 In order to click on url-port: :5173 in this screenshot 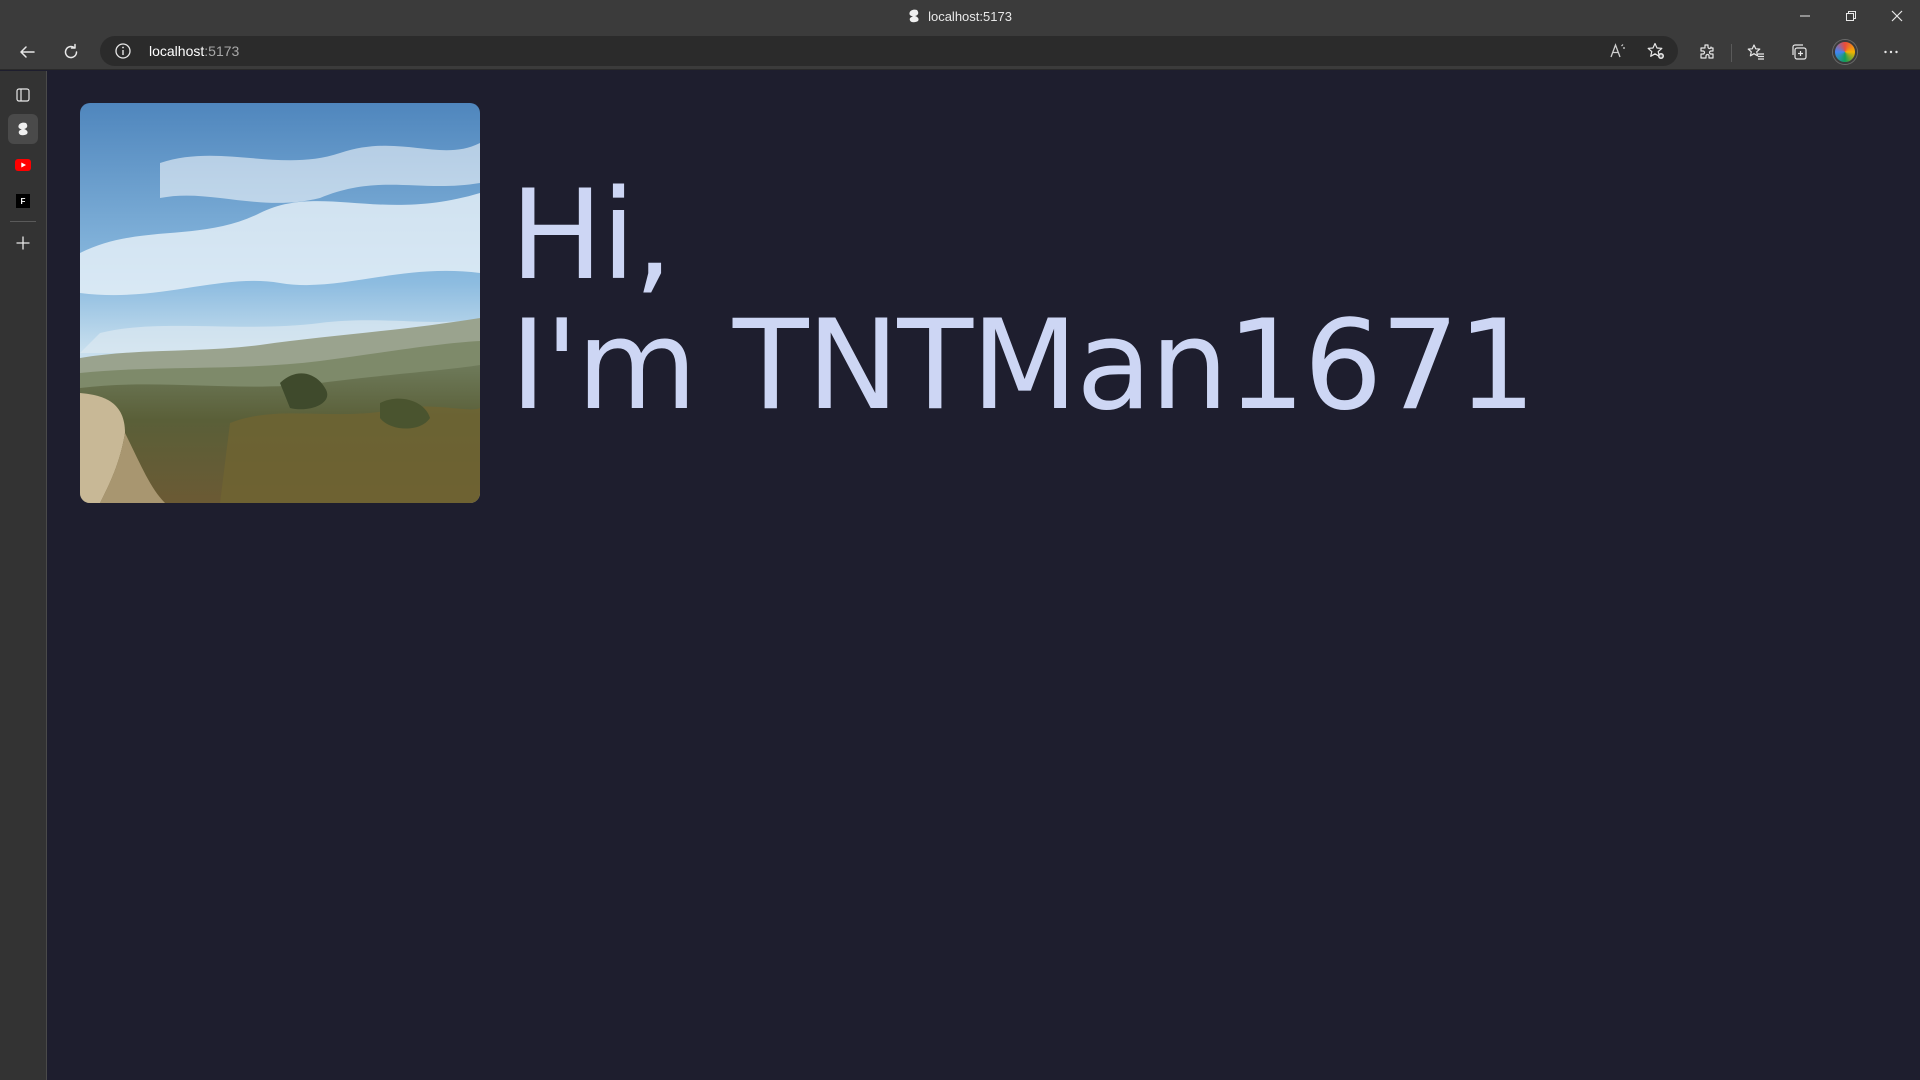, I will do `click(222, 51)`.